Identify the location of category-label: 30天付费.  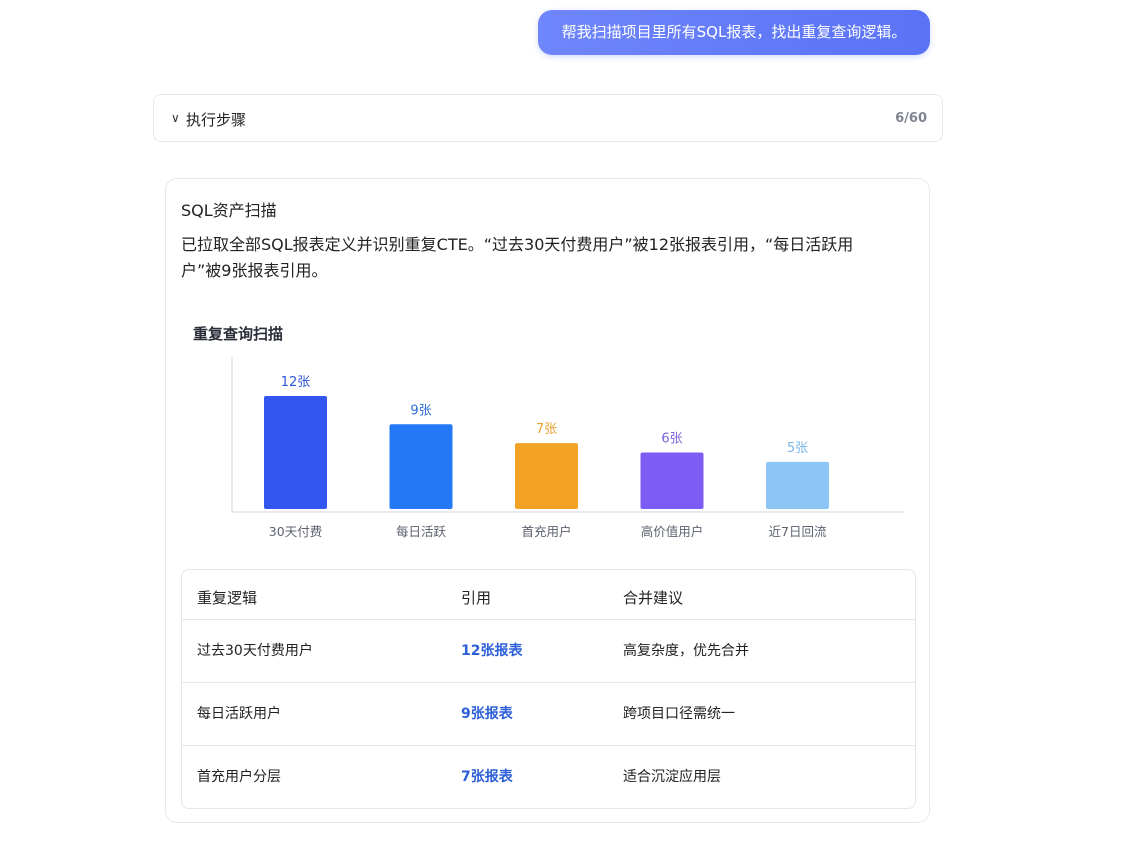
(295, 531).